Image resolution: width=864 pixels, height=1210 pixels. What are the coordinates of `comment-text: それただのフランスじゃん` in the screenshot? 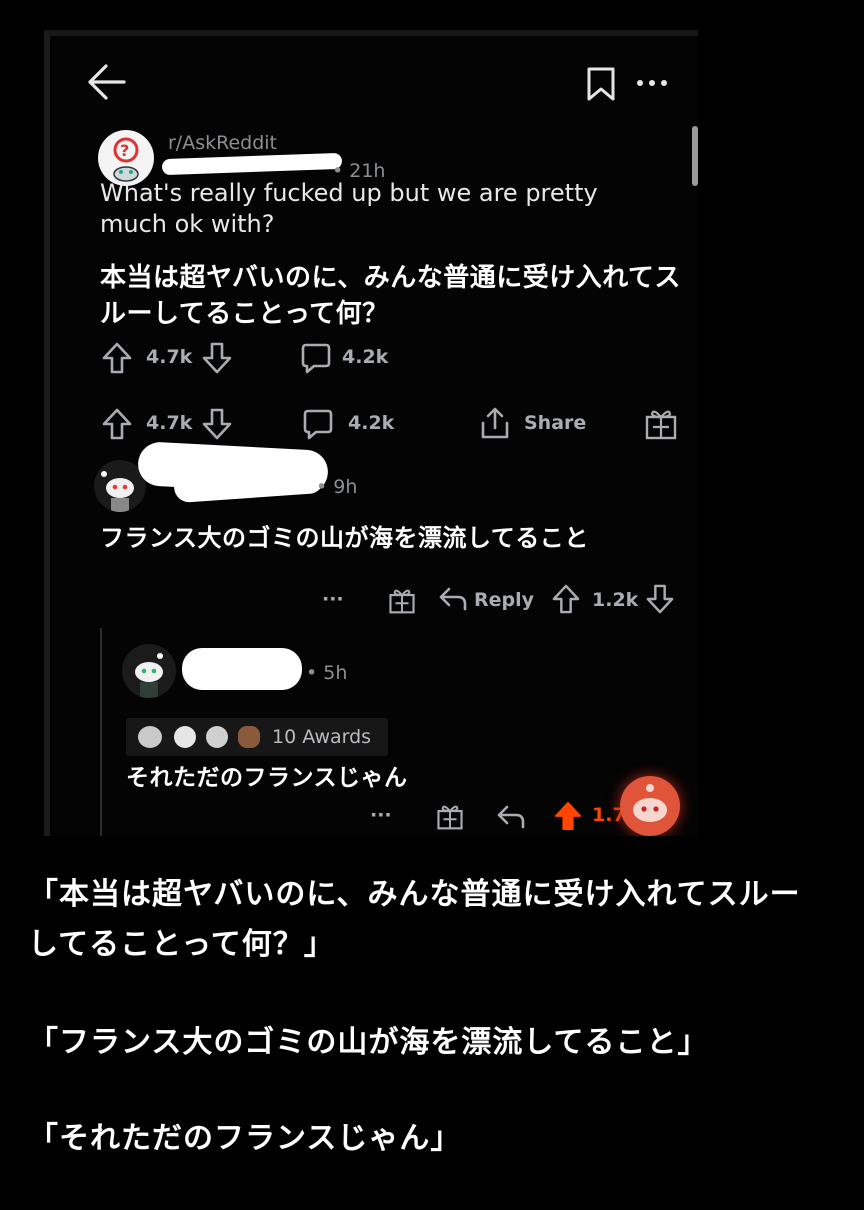 It's located at (267, 778).